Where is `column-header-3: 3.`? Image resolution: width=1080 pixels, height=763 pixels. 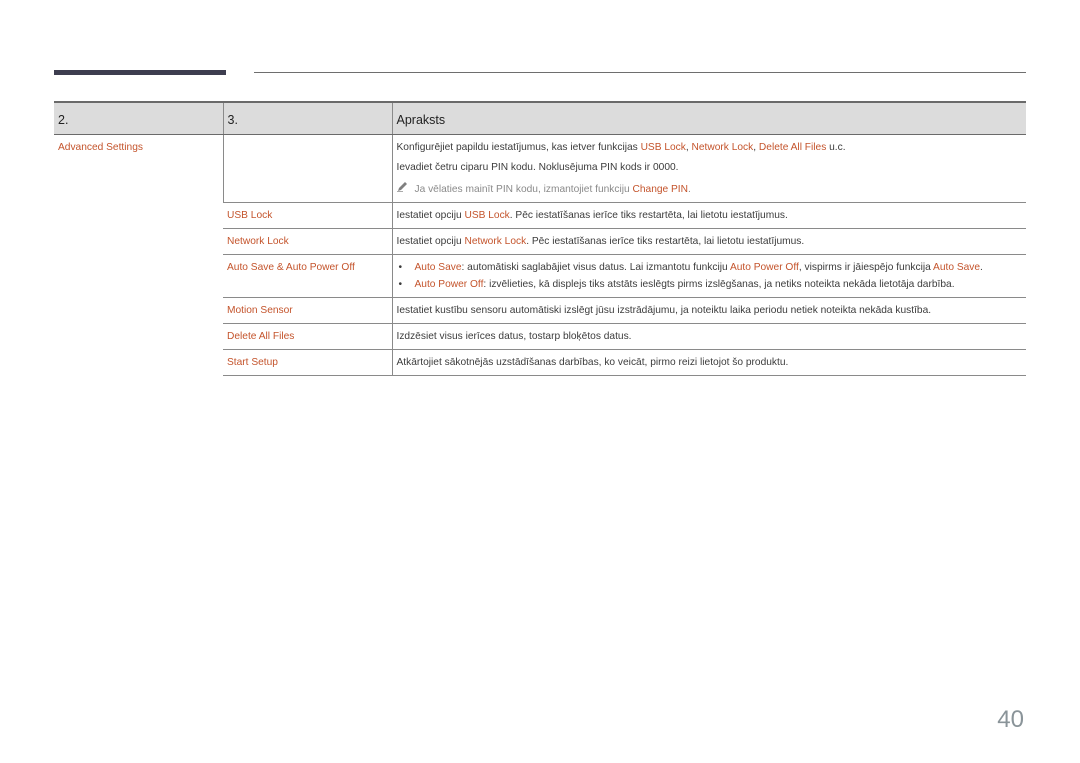 column-header-3: 3. is located at coordinates (307, 118).